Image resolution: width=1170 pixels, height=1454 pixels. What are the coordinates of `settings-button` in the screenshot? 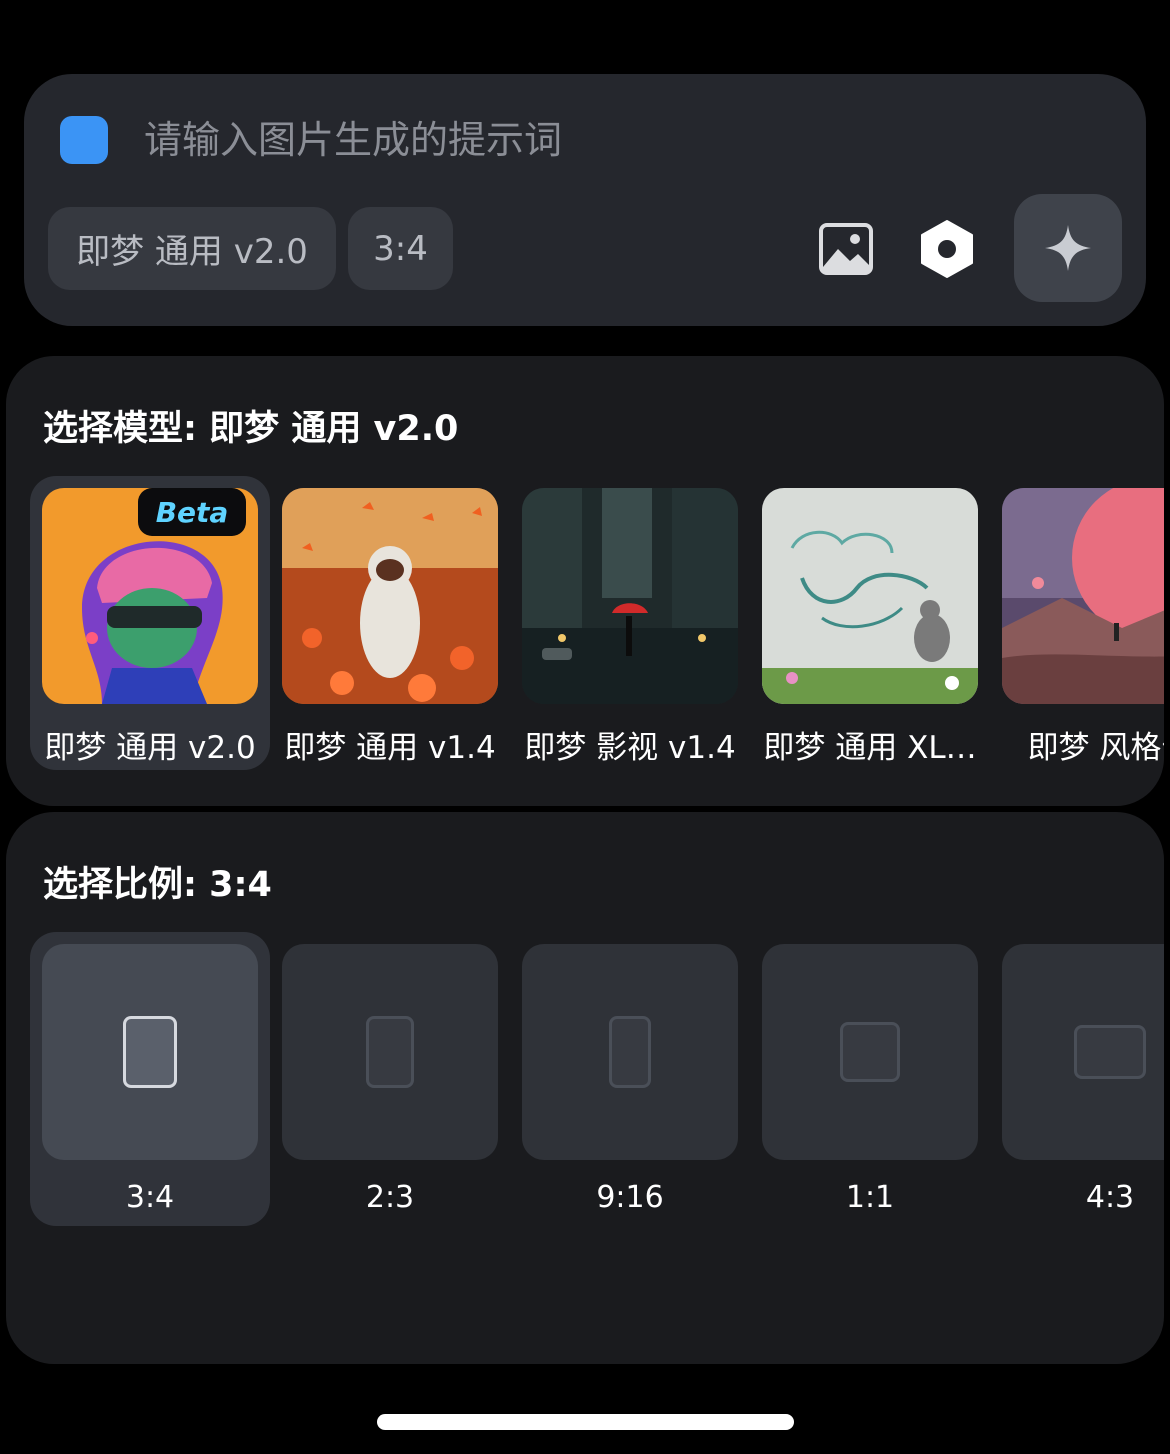 It's located at (947, 249).